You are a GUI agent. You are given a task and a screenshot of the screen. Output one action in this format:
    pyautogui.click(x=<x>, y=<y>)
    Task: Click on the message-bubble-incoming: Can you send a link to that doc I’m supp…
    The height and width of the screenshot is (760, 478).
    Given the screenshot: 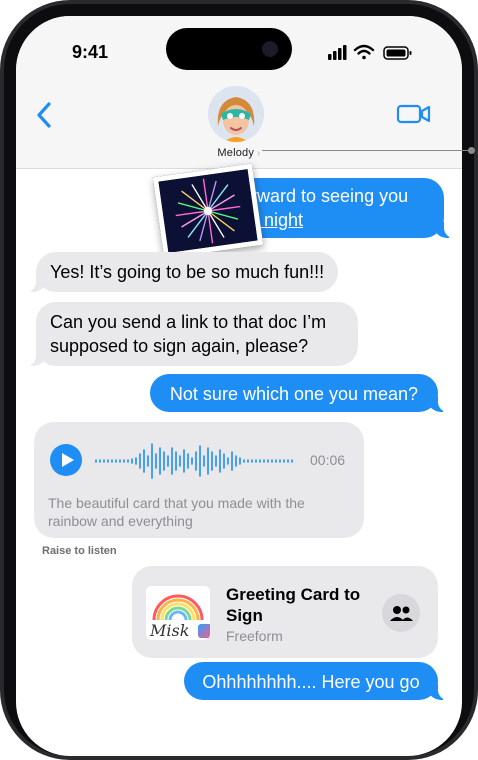 What is the action you would take?
    pyautogui.click(x=192, y=334)
    